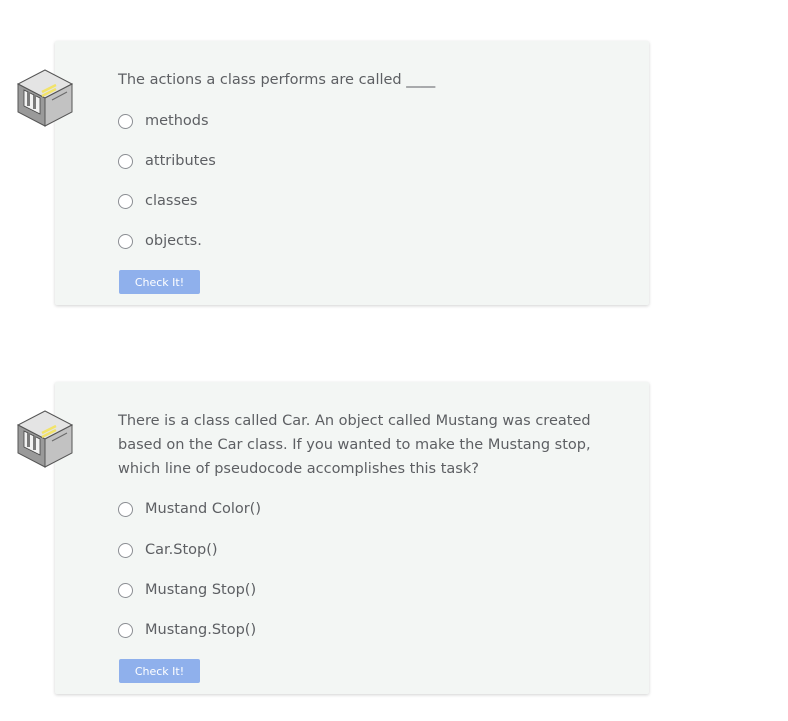  I want to click on option-objects: objects., so click(160, 241).